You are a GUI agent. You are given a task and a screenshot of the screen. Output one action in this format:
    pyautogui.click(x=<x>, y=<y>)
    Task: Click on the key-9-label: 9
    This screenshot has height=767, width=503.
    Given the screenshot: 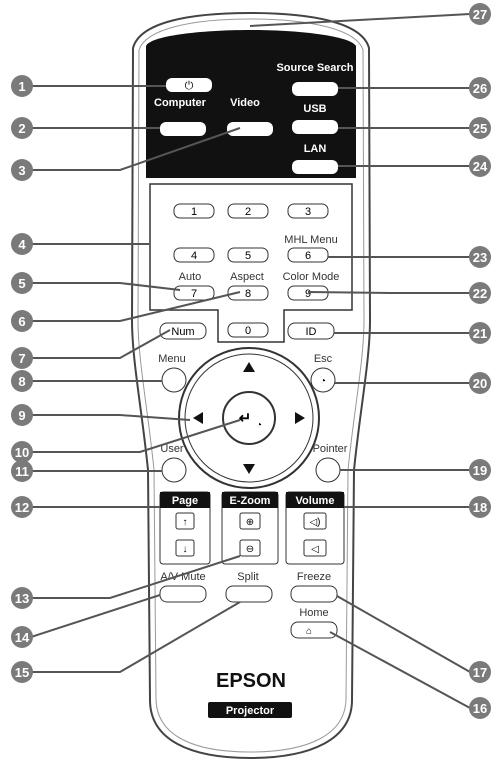 What is the action you would take?
    pyautogui.click(x=308, y=294)
    